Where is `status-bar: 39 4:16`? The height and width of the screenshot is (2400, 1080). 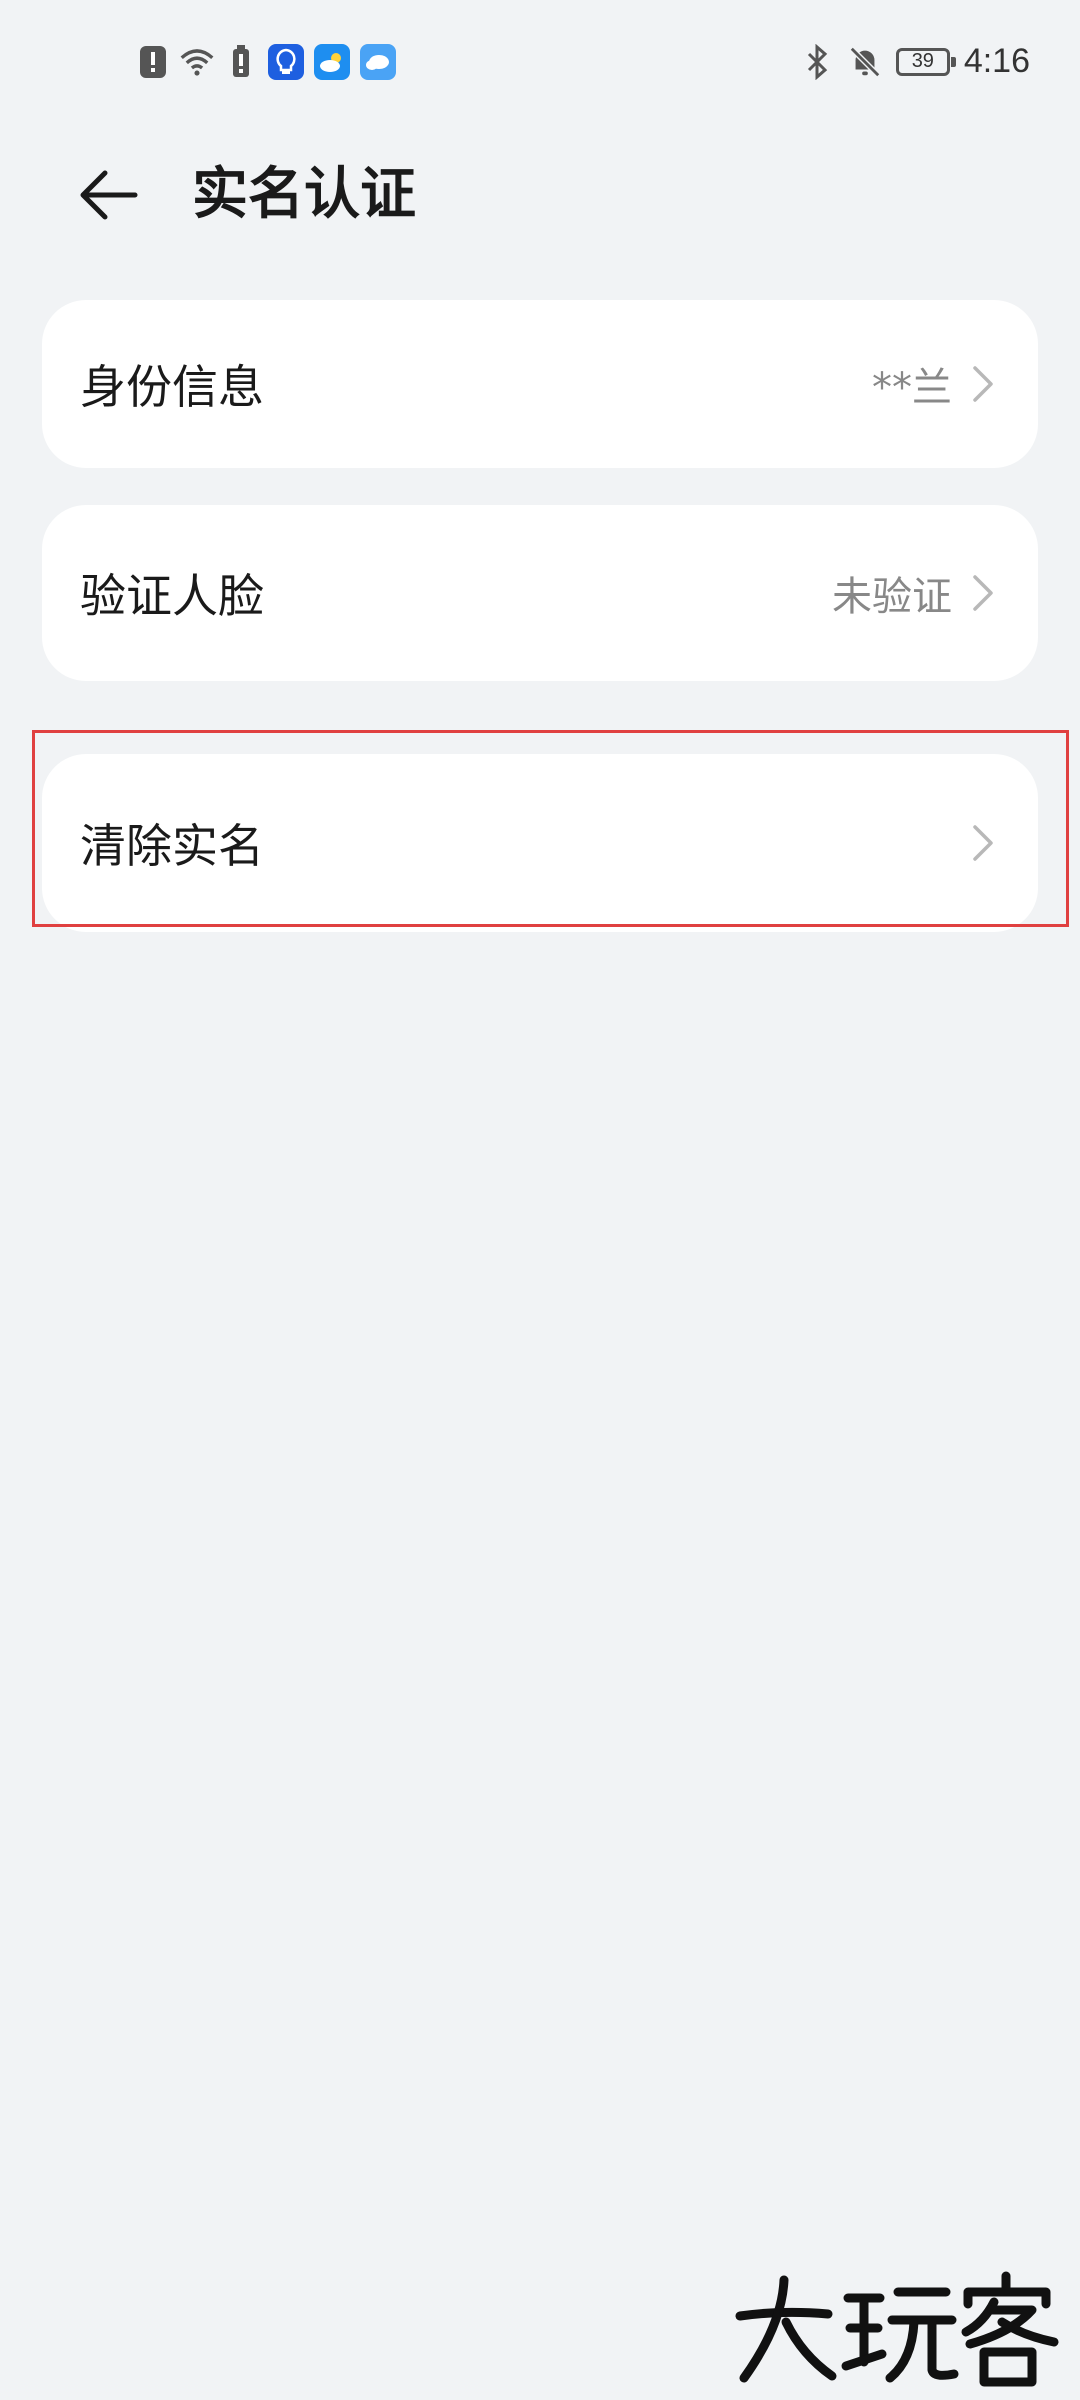 status-bar: 39 4:16 is located at coordinates (540, 65).